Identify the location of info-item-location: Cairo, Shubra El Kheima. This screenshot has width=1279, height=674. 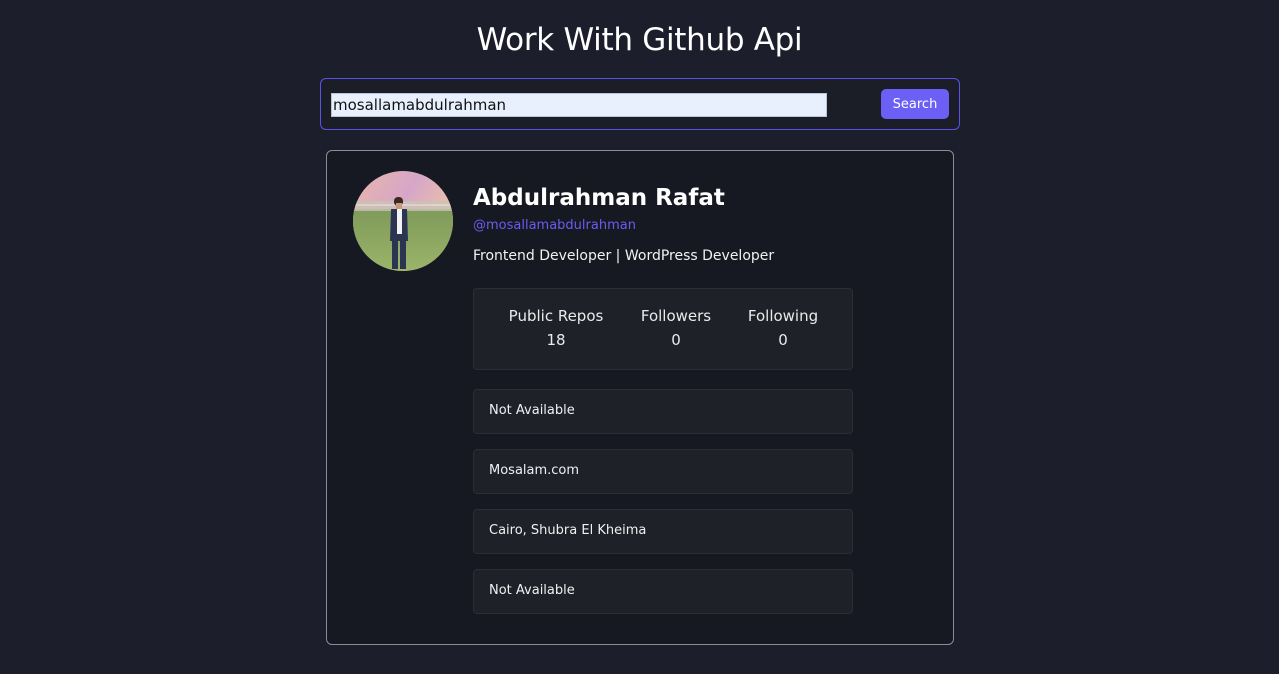
(663, 531).